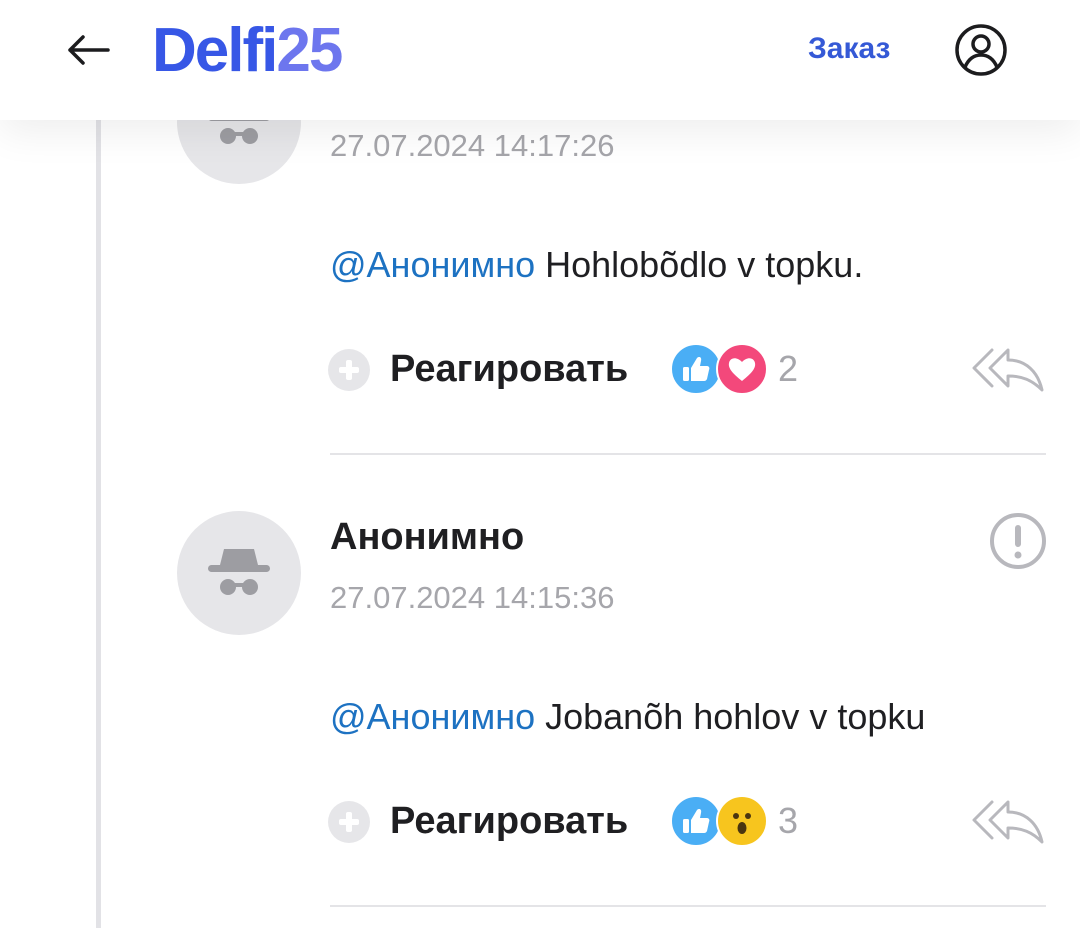 The height and width of the screenshot is (928, 1080). I want to click on anonymous-avatar, so click(239, 573).